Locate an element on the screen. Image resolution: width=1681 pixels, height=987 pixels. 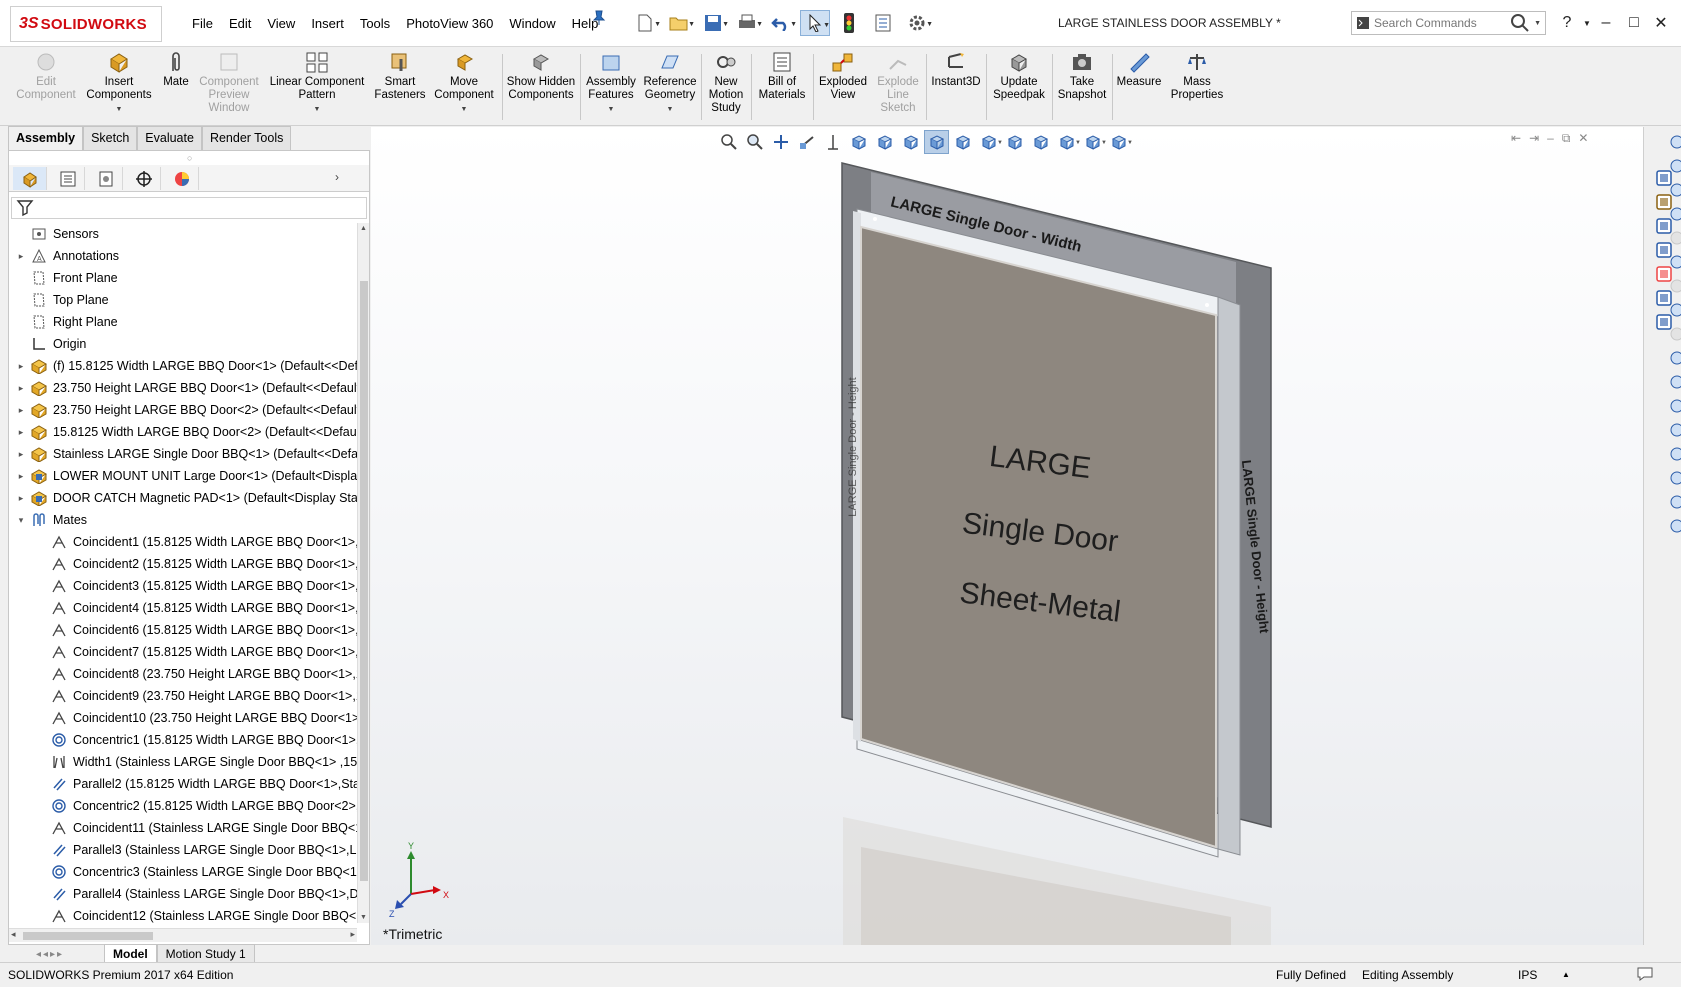
menu-edit: Edit is located at coordinates (240, 23).